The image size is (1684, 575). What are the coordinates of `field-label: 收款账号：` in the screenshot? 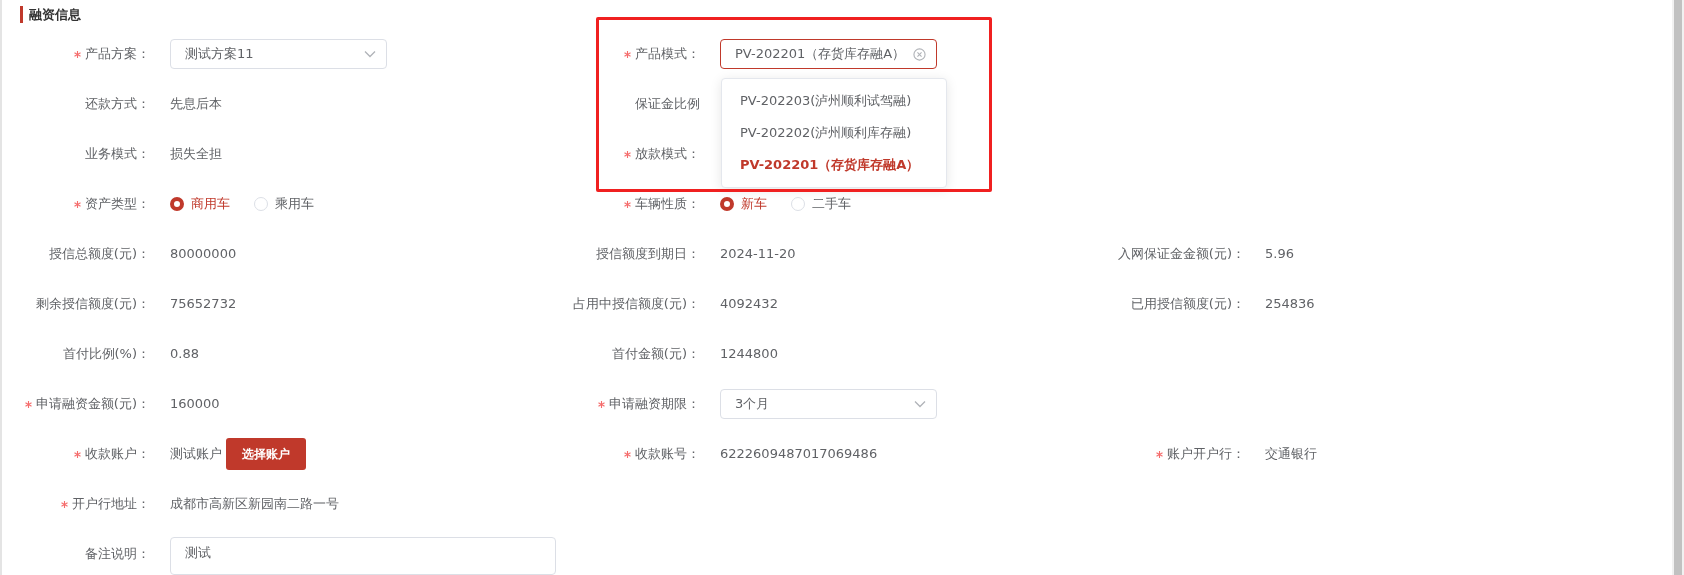 It's located at (667, 454).